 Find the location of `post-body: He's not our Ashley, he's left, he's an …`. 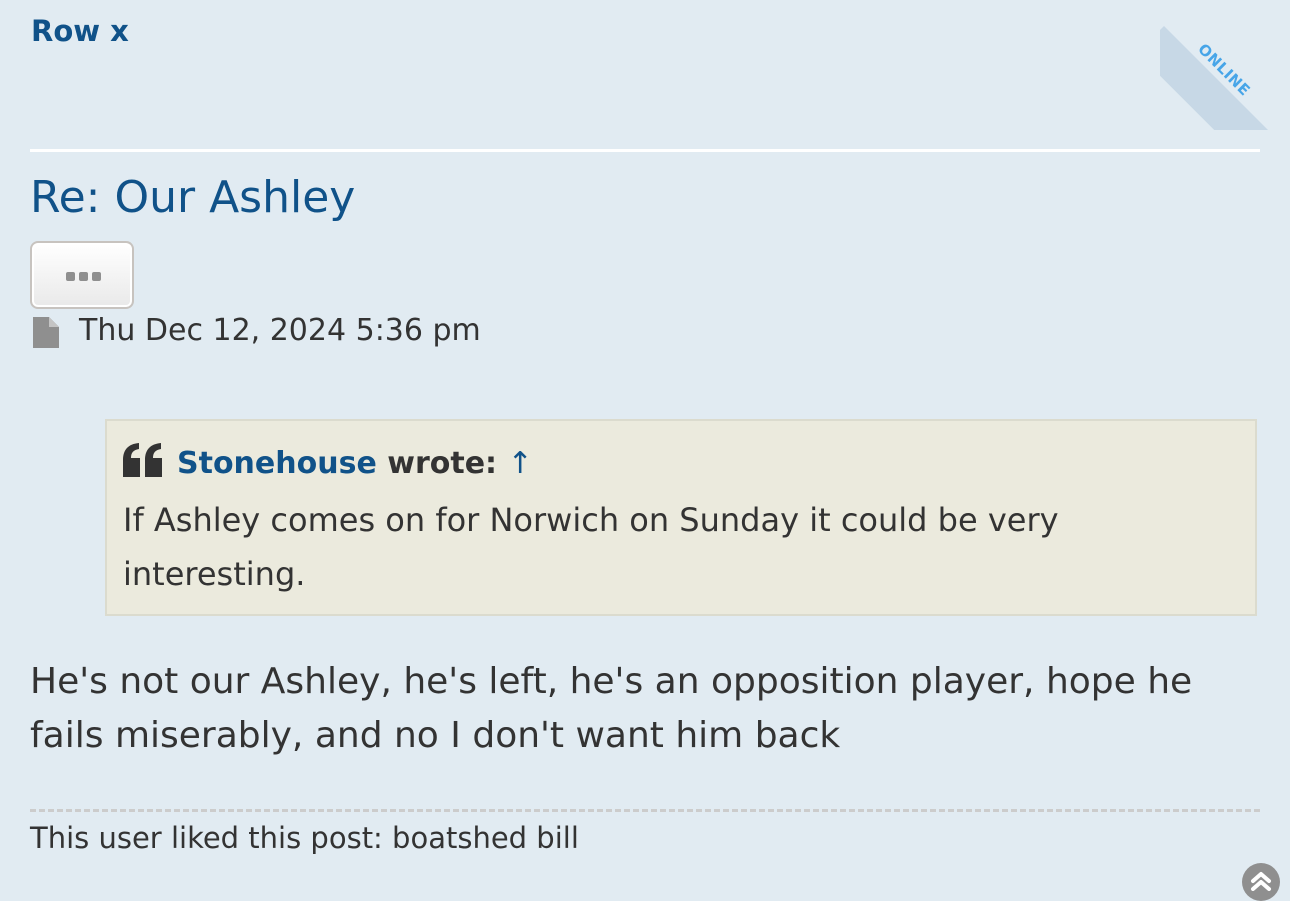

post-body: He's not our Ashley, he's left, he's an … is located at coordinates (611, 708).